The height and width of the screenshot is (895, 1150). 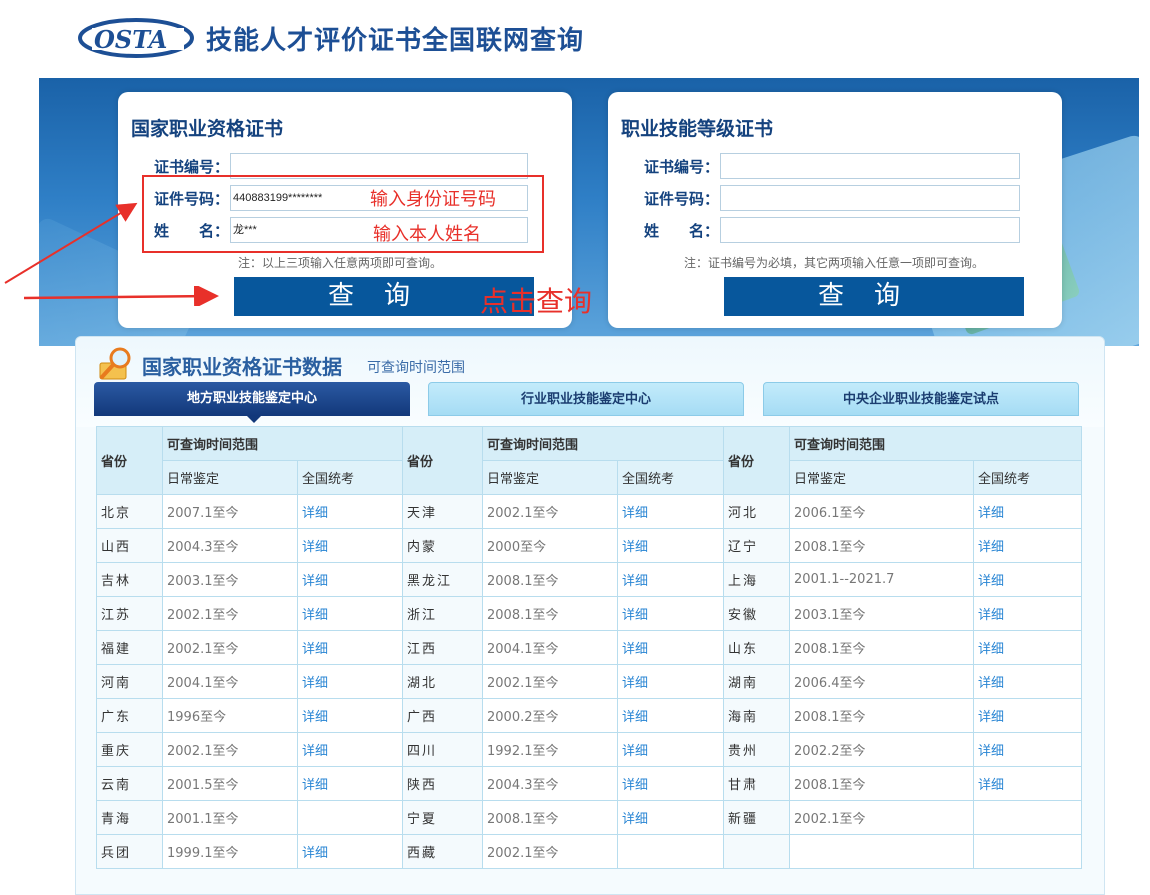 What do you see at coordinates (882, 851) in the screenshot?
I see `date-range-cell` at bounding box center [882, 851].